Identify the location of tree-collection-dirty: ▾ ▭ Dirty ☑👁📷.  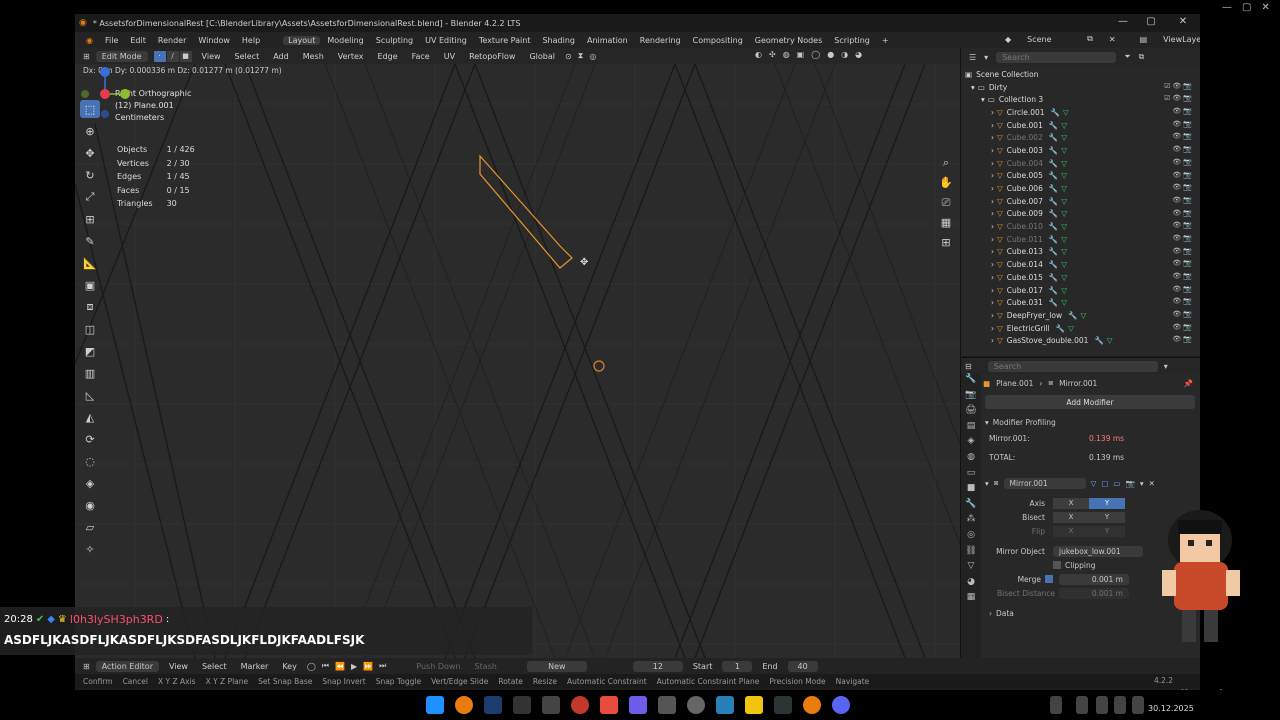
(1080, 87).